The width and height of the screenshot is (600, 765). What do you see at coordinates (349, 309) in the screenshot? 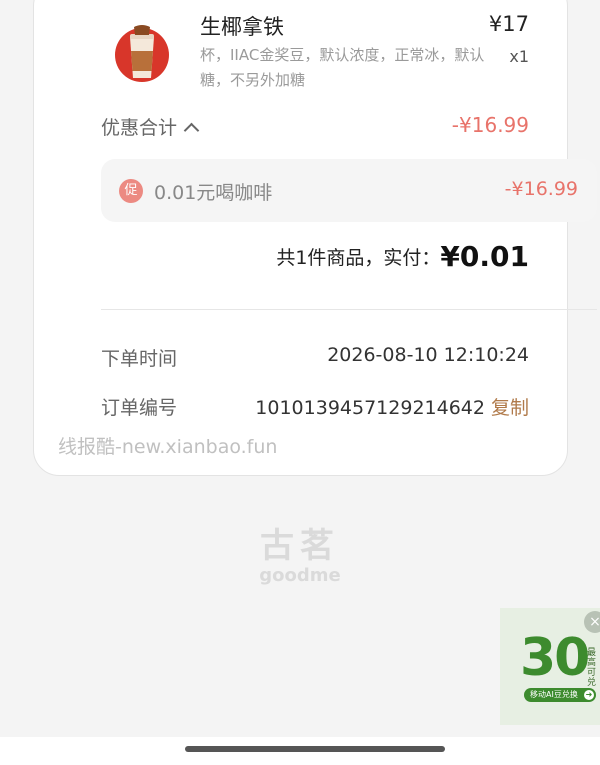
I see `divider` at bounding box center [349, 309].